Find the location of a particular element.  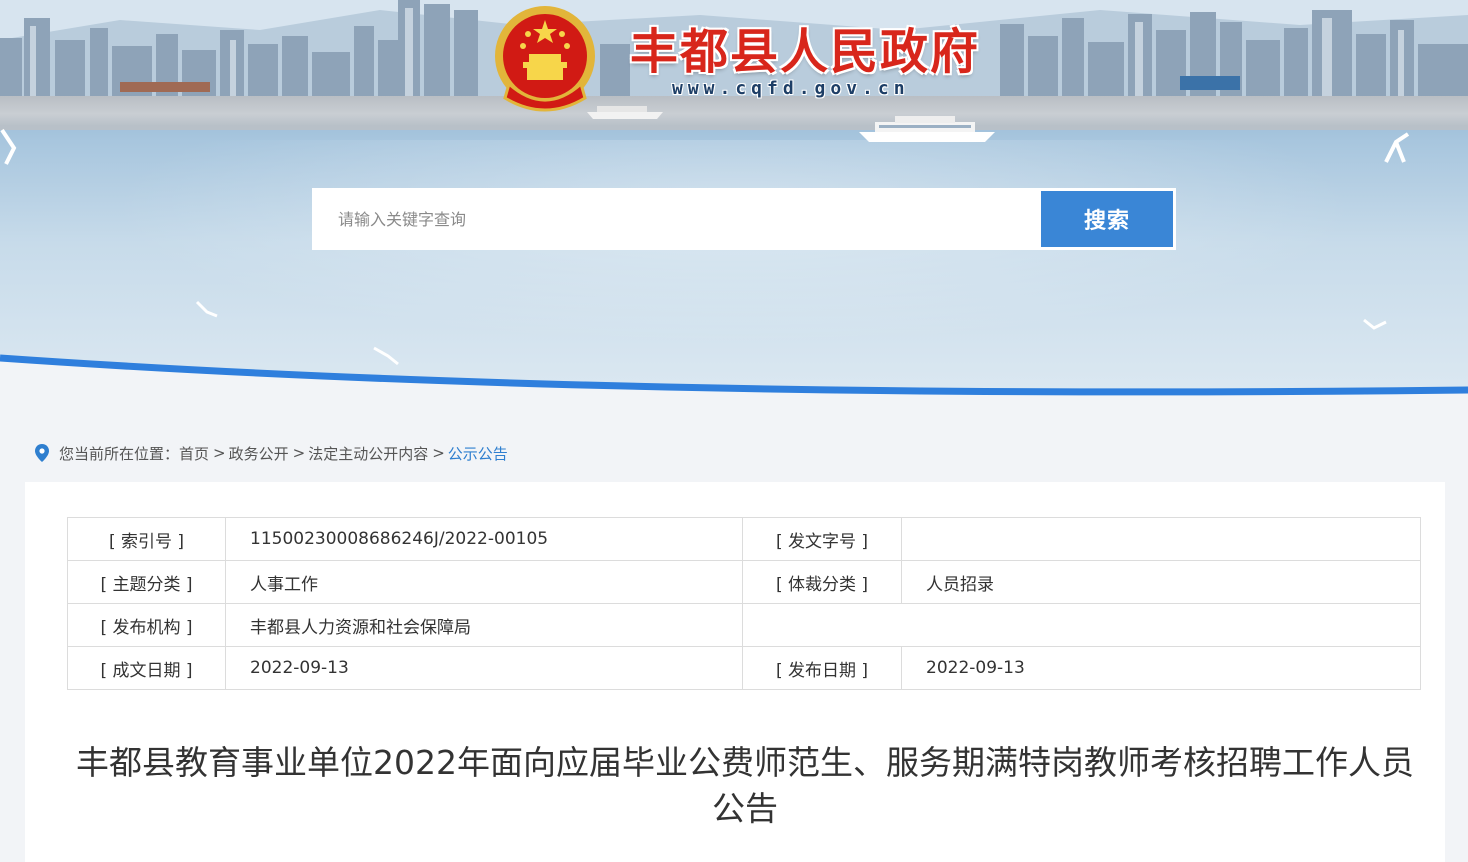

breadcrumb-statutory-content: 法定主动公开内容 is located at coordinates (368, 453).